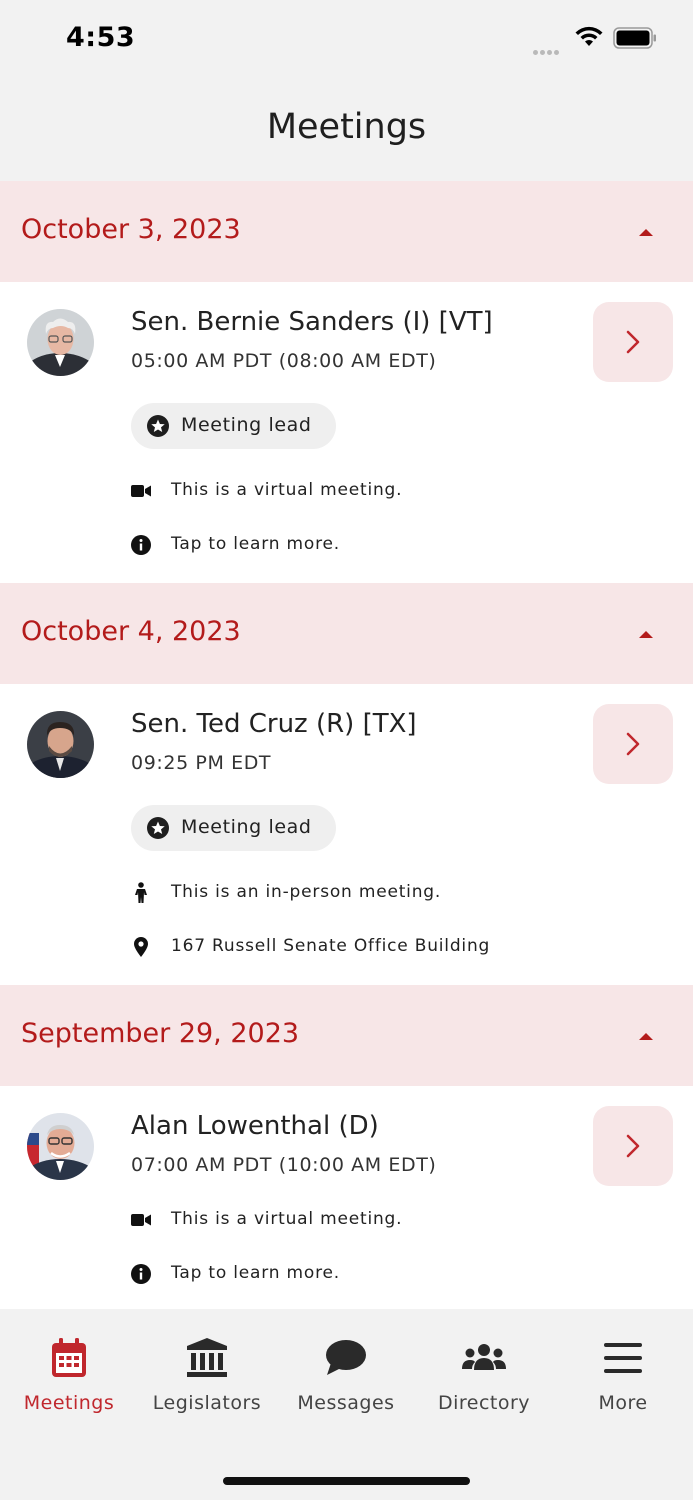 Image resolution: width=693 pixels, height=1500 pixels. I want to click on tab-meetings: Meetings, so click(69, 1385).